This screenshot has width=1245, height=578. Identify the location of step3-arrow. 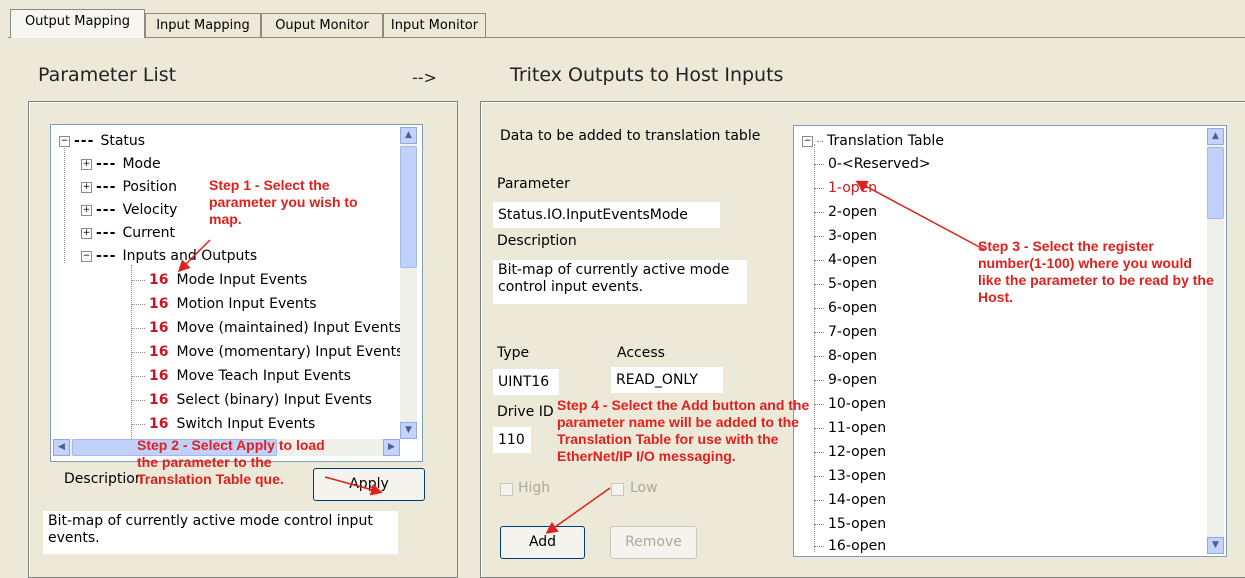
(920, 215).